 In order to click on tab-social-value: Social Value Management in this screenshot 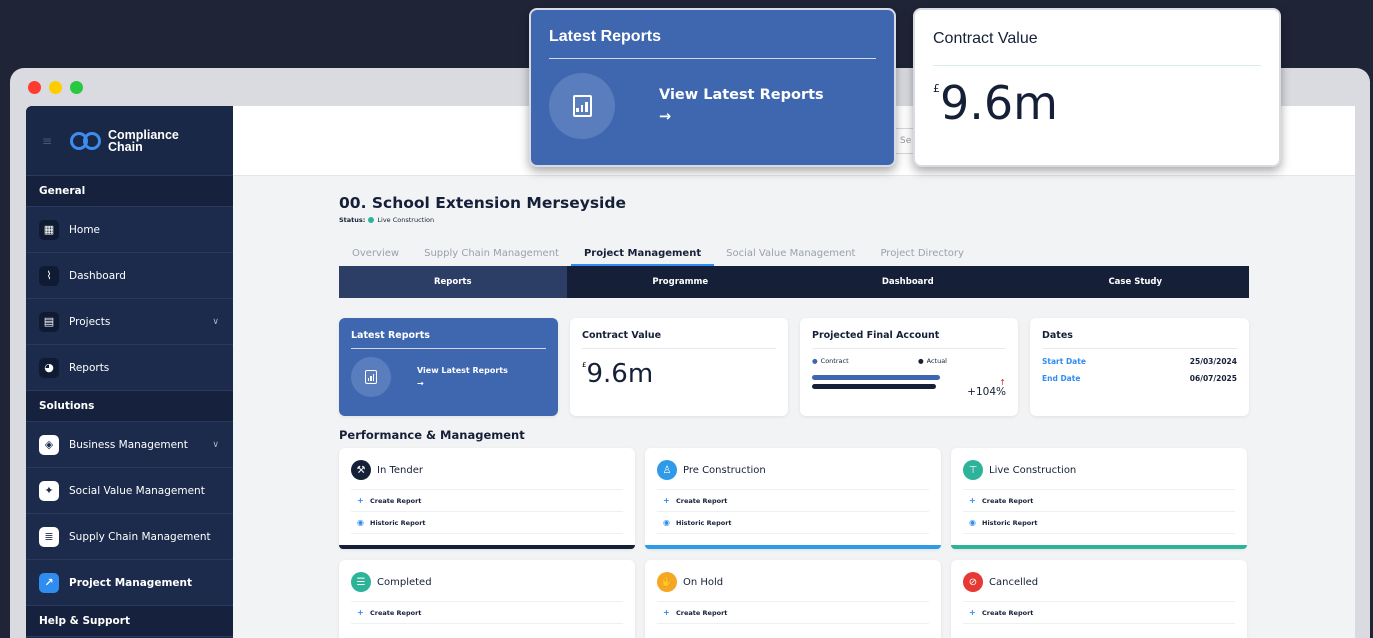, I will do `click(790, 257)`.